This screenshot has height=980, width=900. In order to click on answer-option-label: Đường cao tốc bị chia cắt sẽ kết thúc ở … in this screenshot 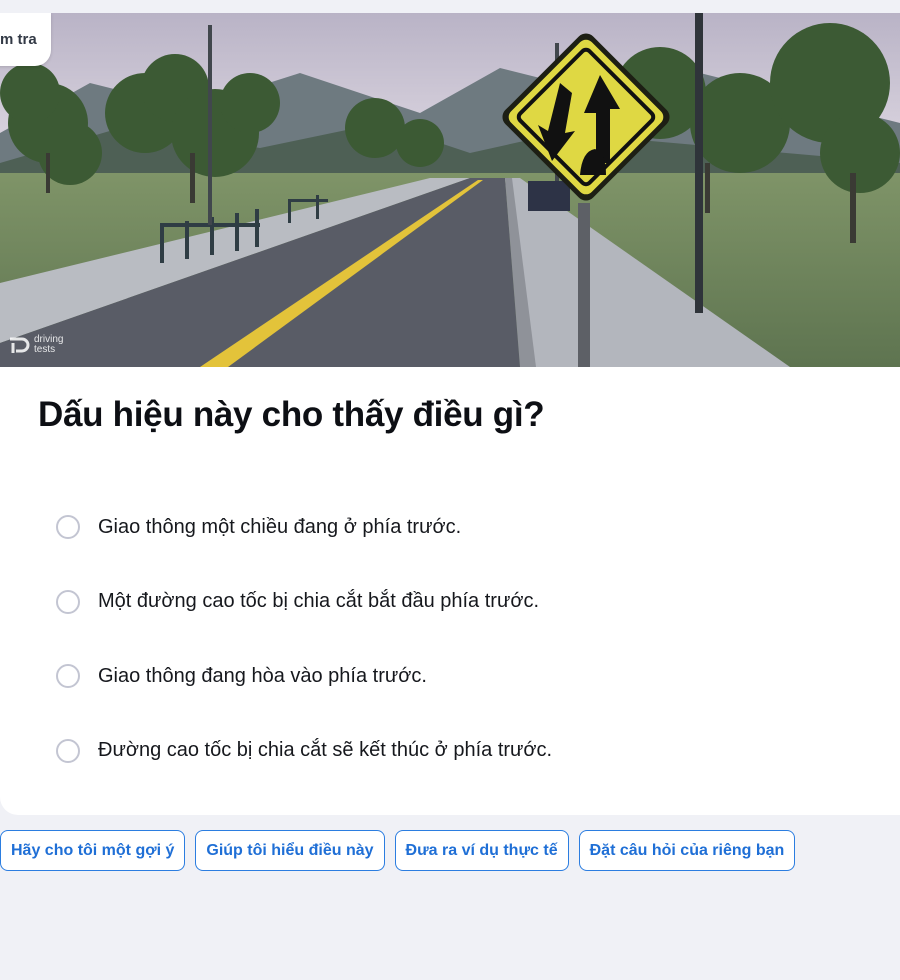, I will do `click(325, 750)`.